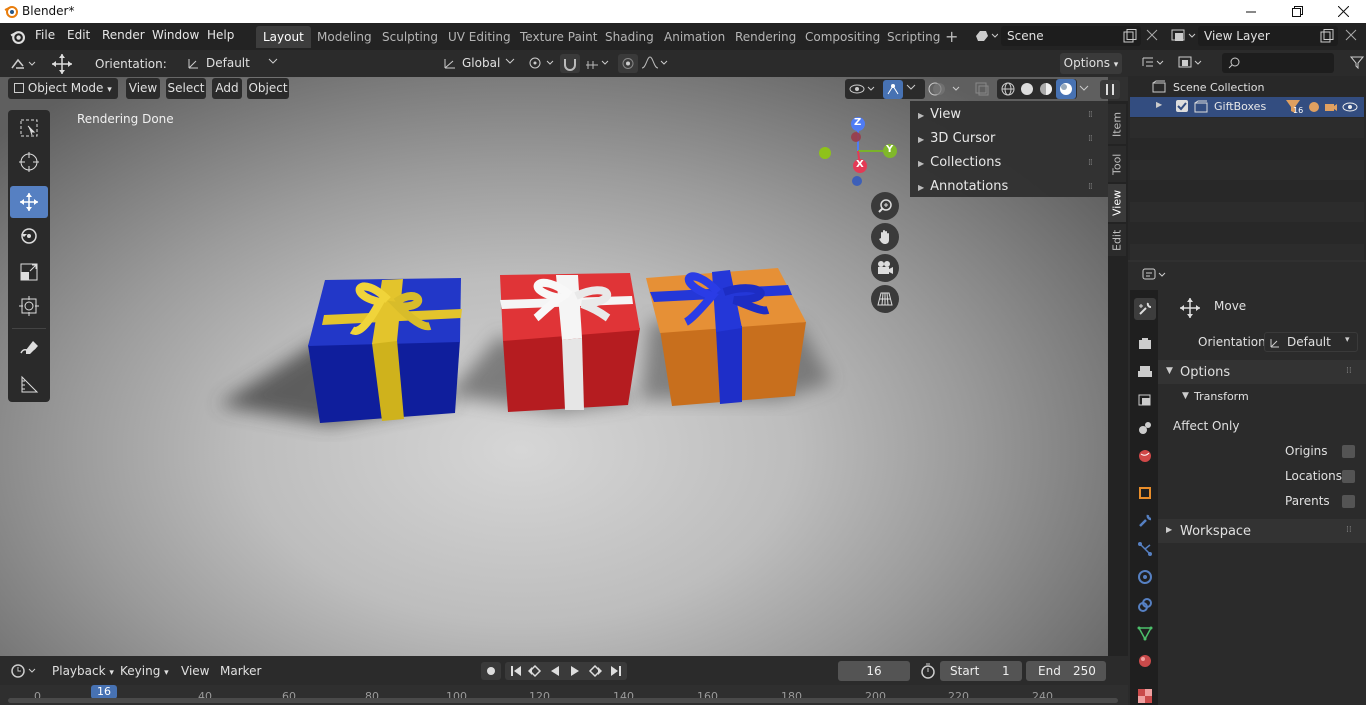  I want to click on data-tab-icon, so click(1145, 633).